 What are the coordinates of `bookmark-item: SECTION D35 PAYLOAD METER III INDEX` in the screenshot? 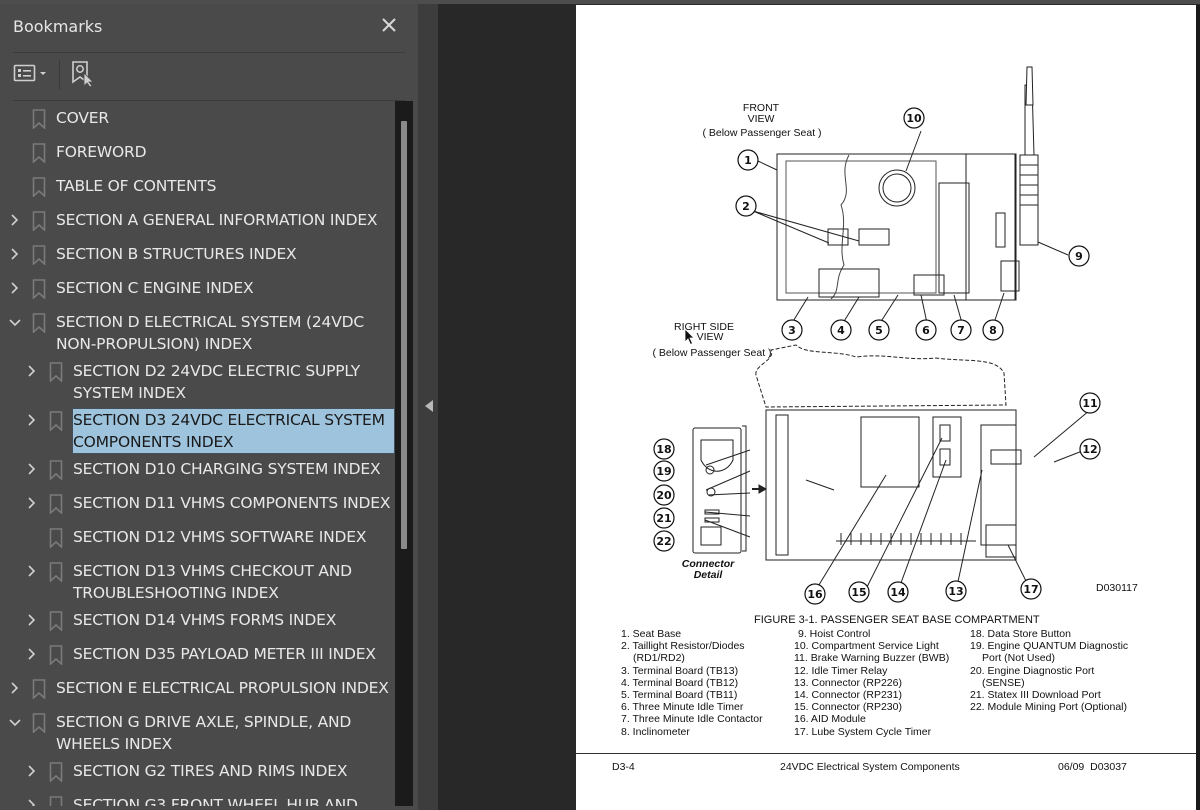 It's located at (197, 654).